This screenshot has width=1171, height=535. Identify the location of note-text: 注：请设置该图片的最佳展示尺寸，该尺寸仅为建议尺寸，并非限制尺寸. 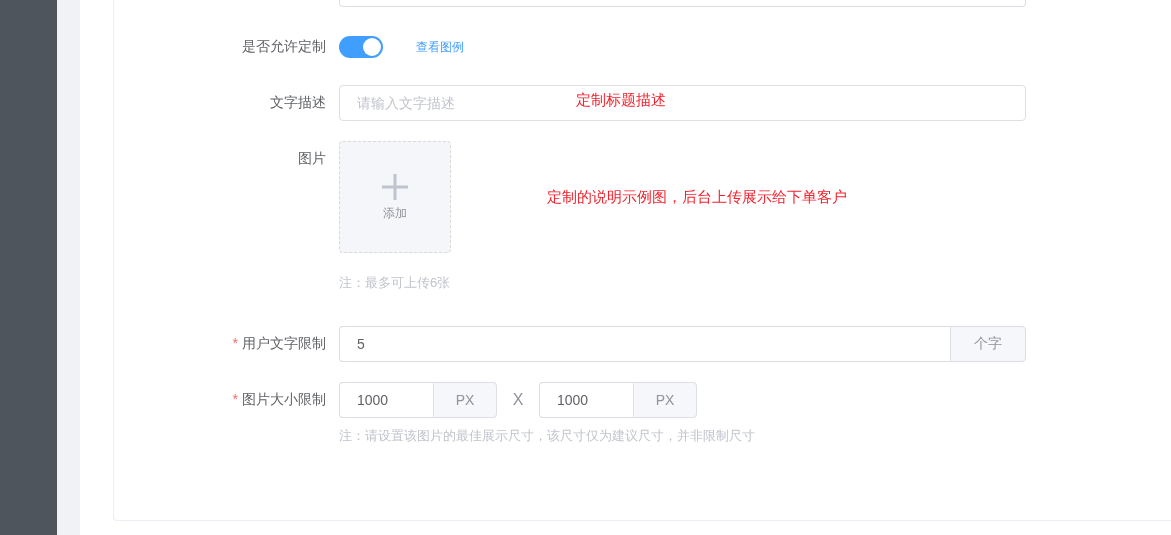
(547, 436).